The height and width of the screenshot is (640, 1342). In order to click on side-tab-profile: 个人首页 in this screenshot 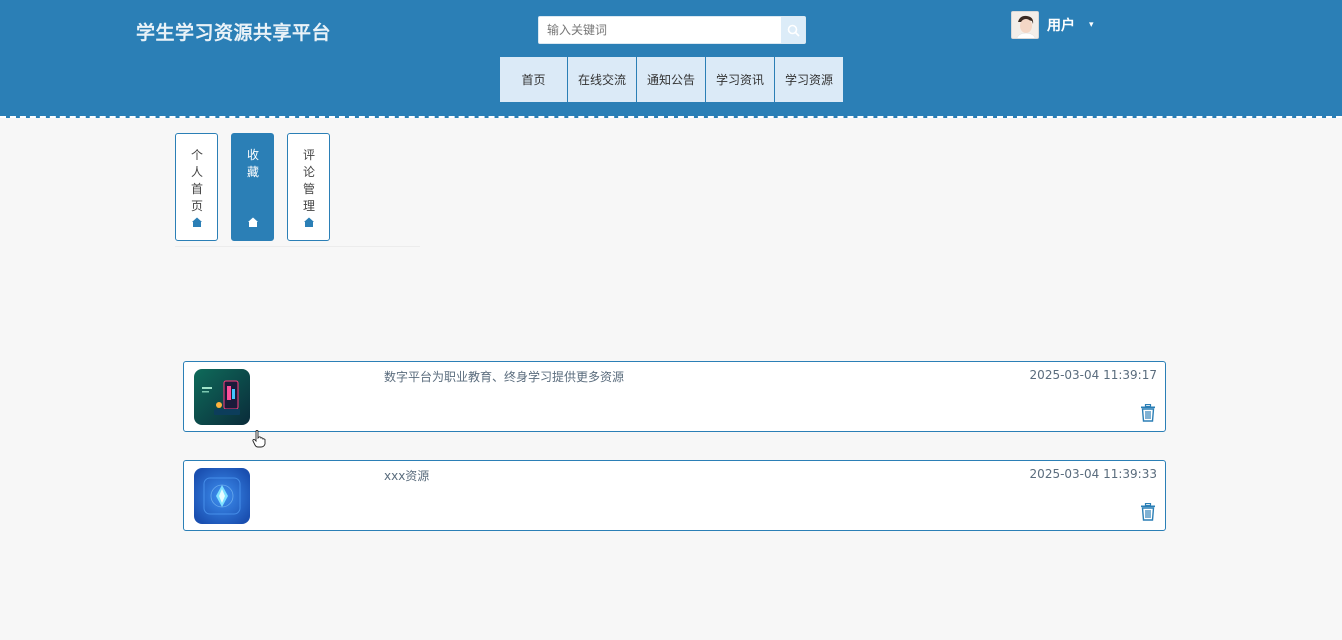, I will do `click(196, 187)`.